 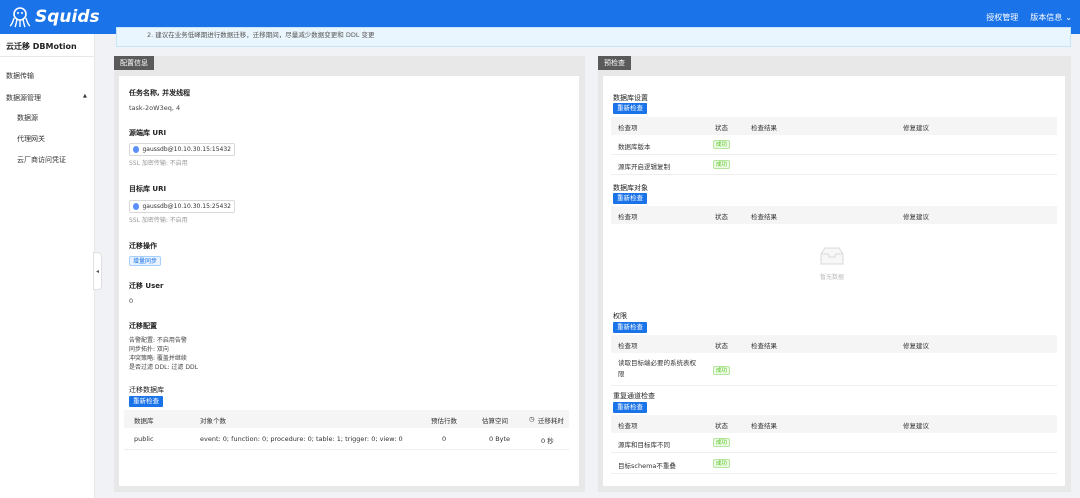 I want to click on sidebar-collapse-button: ◂, so click(x=97, y=271).